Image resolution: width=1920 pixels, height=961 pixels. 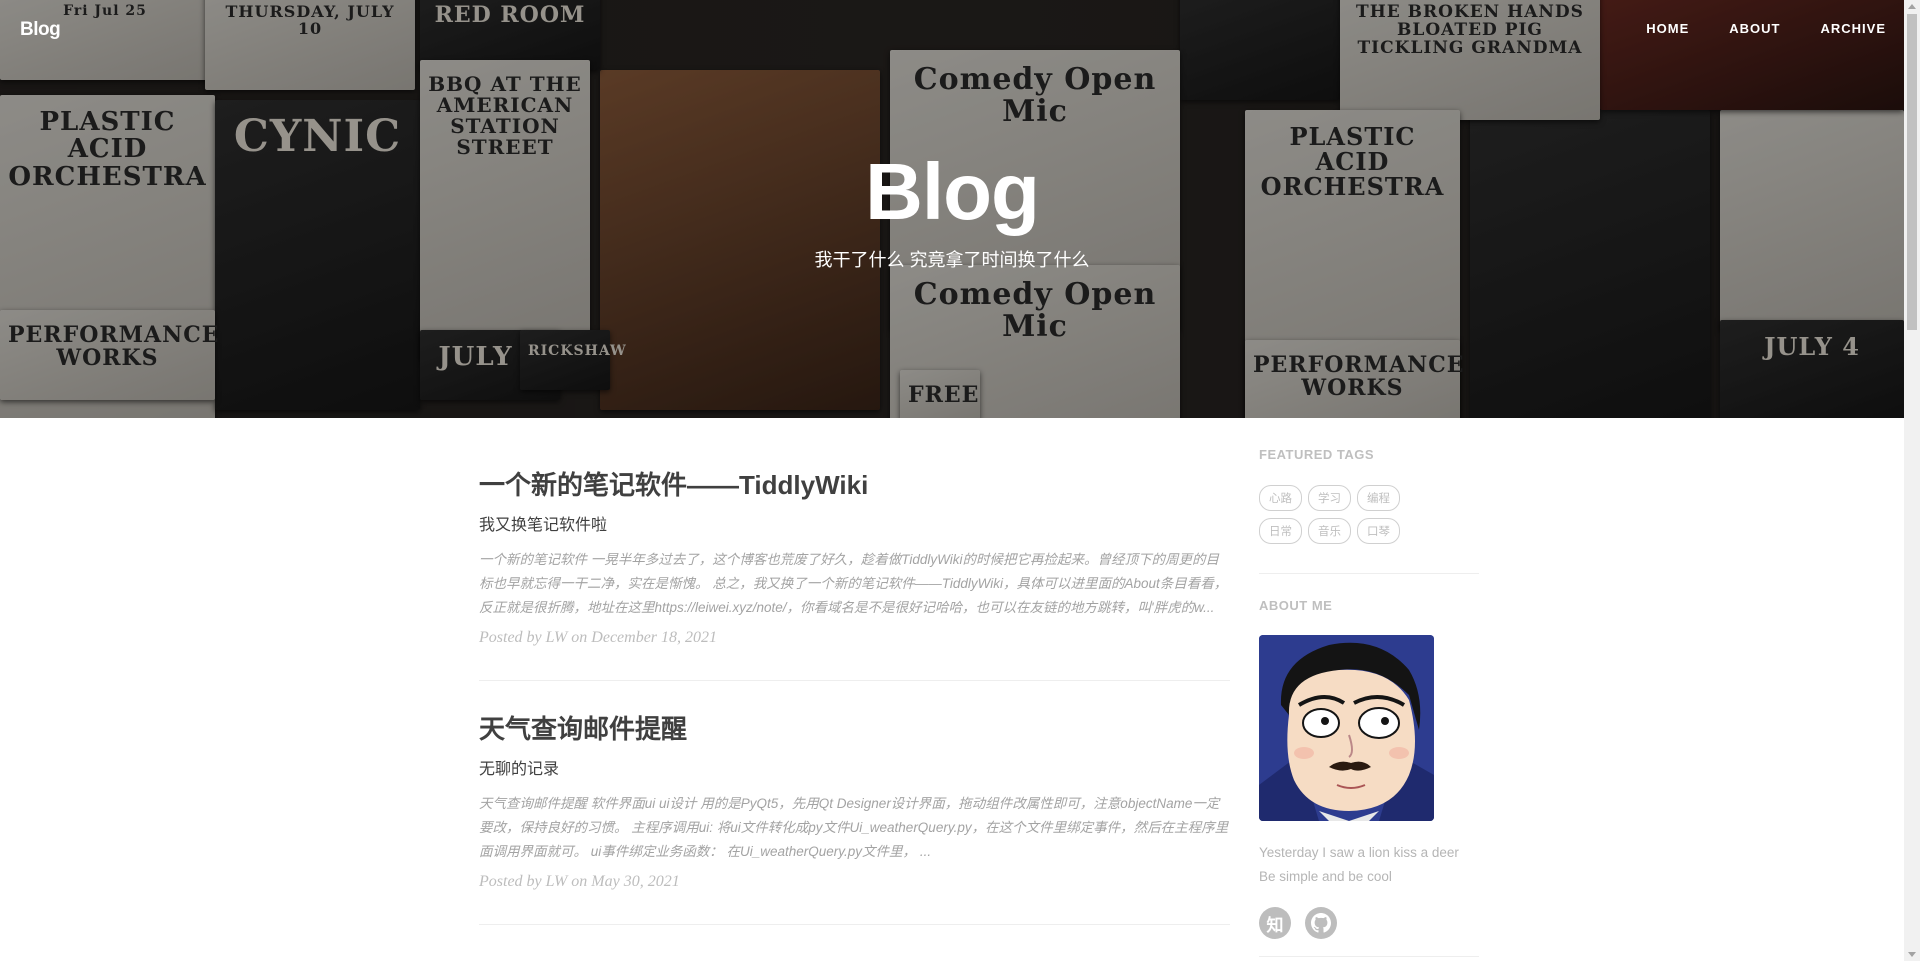 I want to click on post-title-link: 天气查询邮件提醒, so click(x=854, y=727).